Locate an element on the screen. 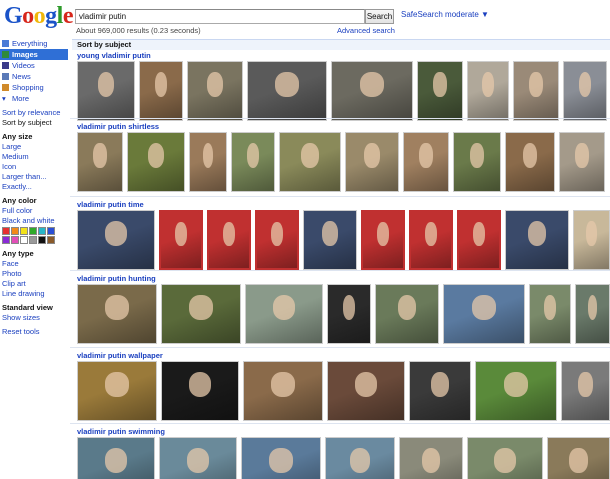 The image size is (610, 479). image-row is located at coordinates (340, 241).